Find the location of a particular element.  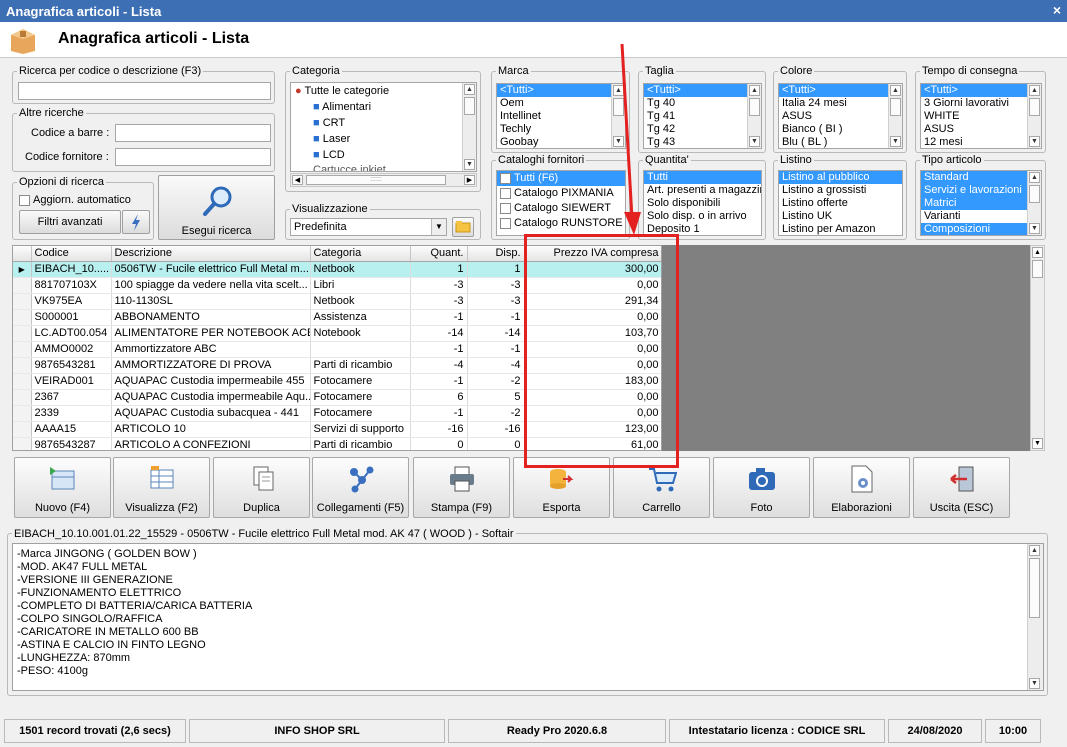

cell-description: ARTICOLO A CONFEZIONI is located at coordinates (211, 443).